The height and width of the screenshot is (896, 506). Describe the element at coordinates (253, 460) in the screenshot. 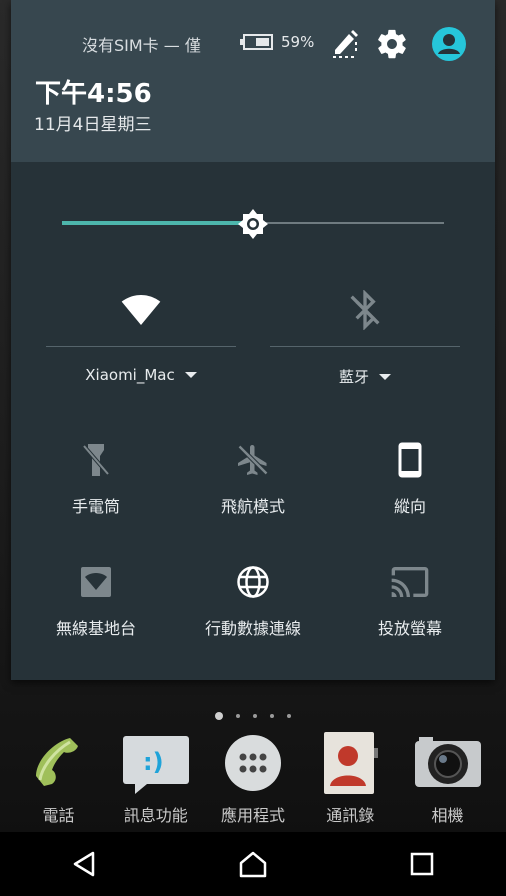

I see `airplane-off-icon` at that location.